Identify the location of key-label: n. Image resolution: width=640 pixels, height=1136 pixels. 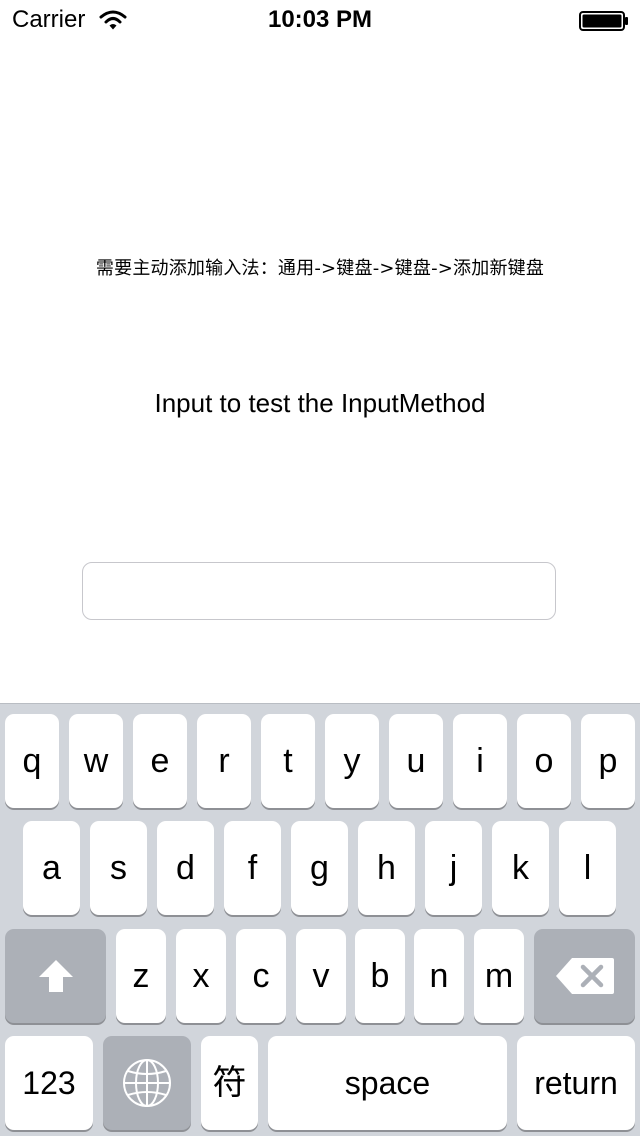
(439, 976).